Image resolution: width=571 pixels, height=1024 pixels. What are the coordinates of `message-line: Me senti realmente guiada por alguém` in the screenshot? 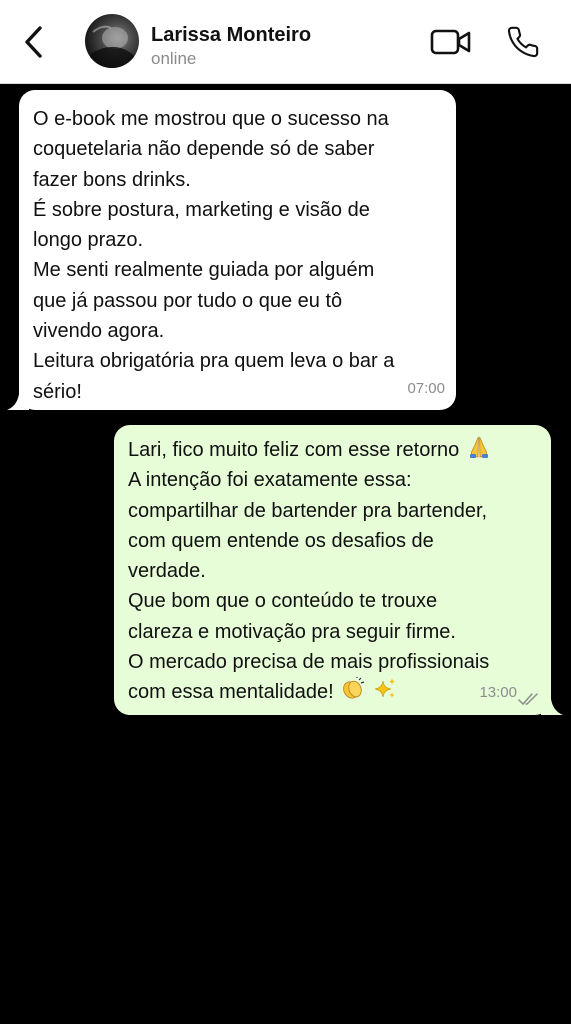 It's located at (204, 270).